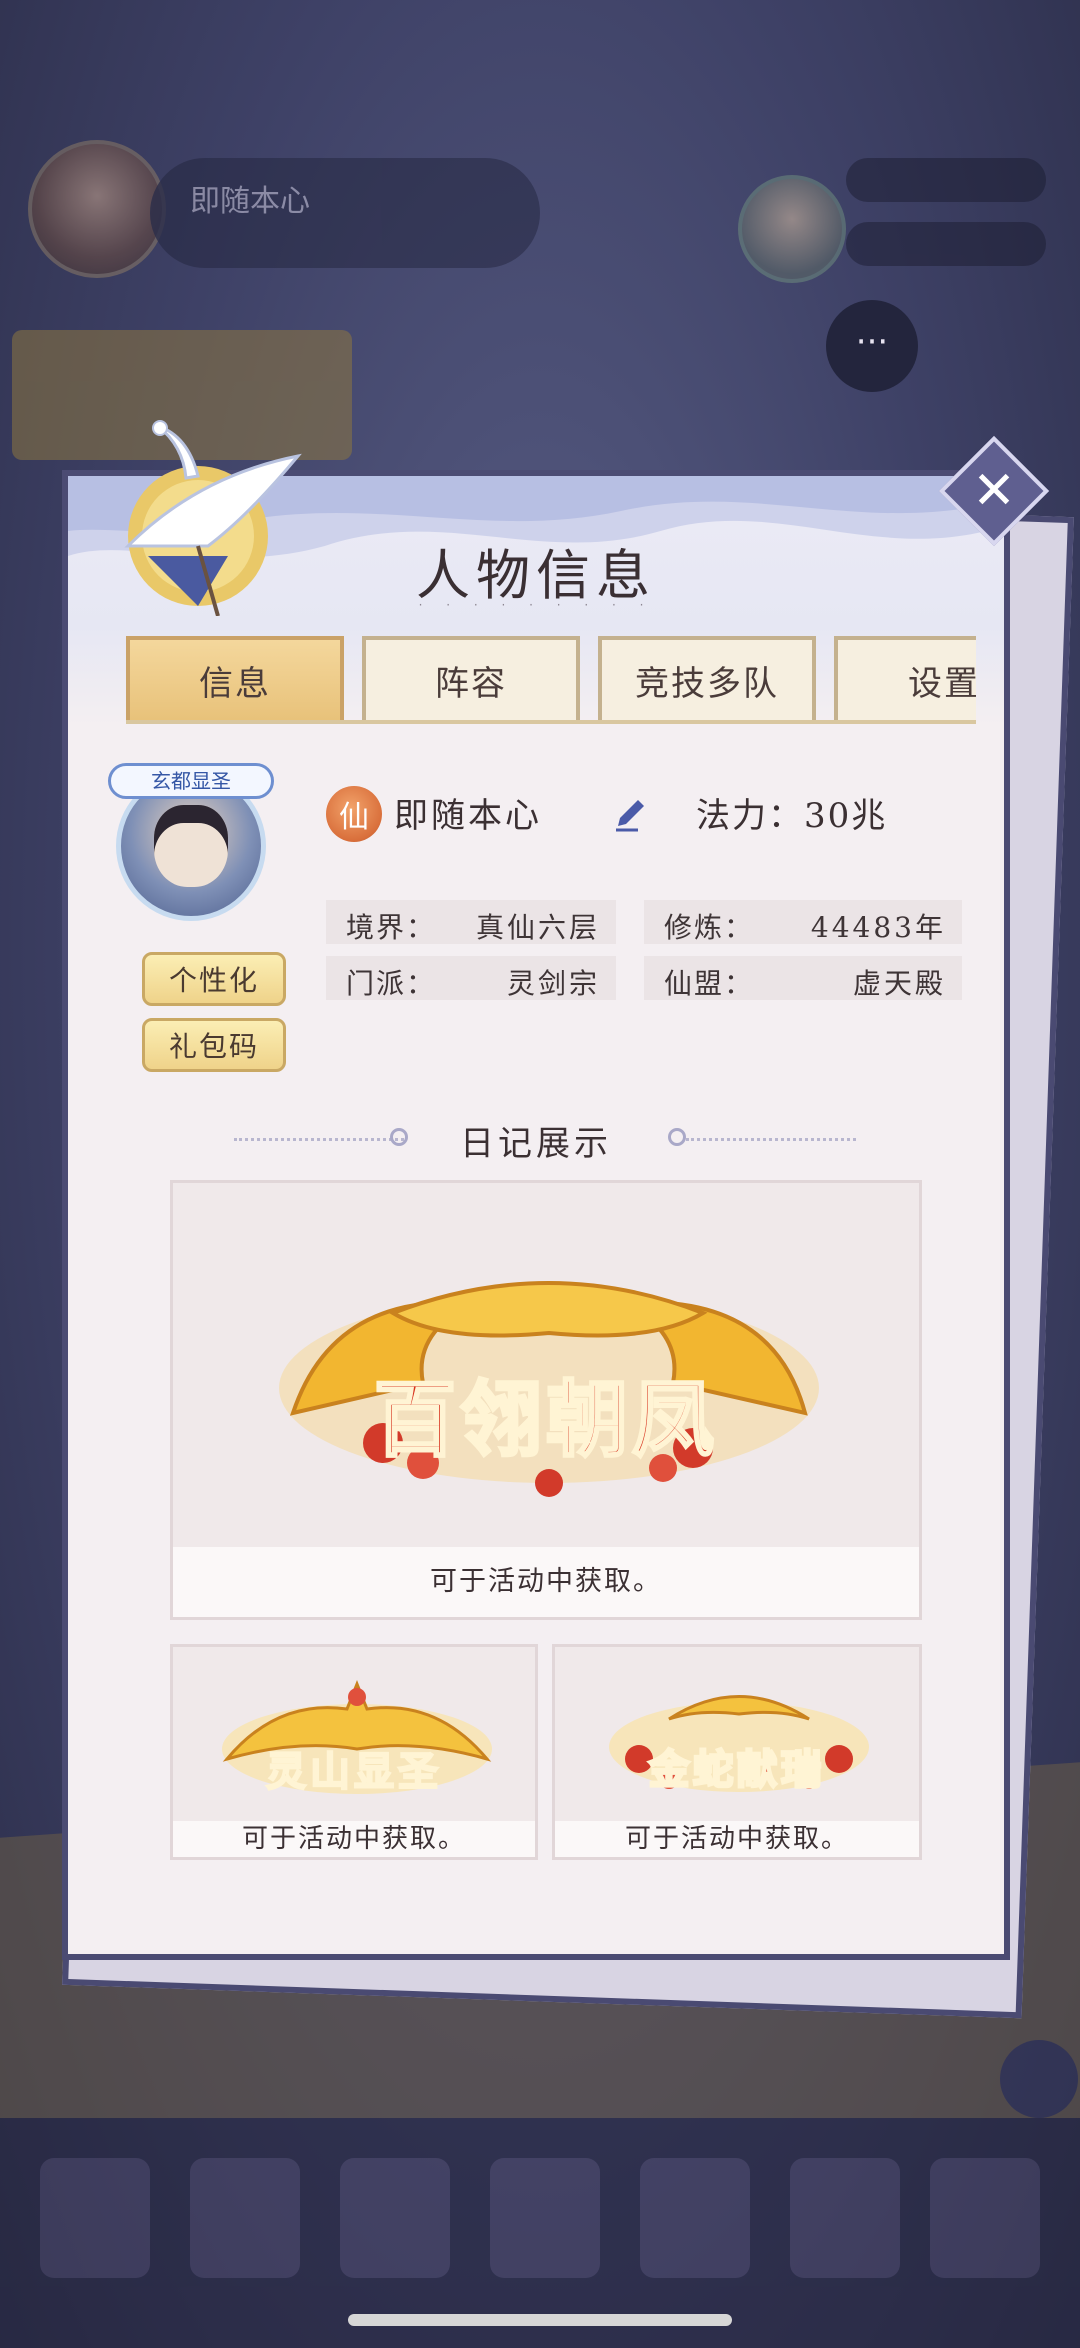 The height and width of the screenshot is (2348, 1080). I want to click on stat-realm: 境界： 真仙六层, so click(471, 922).